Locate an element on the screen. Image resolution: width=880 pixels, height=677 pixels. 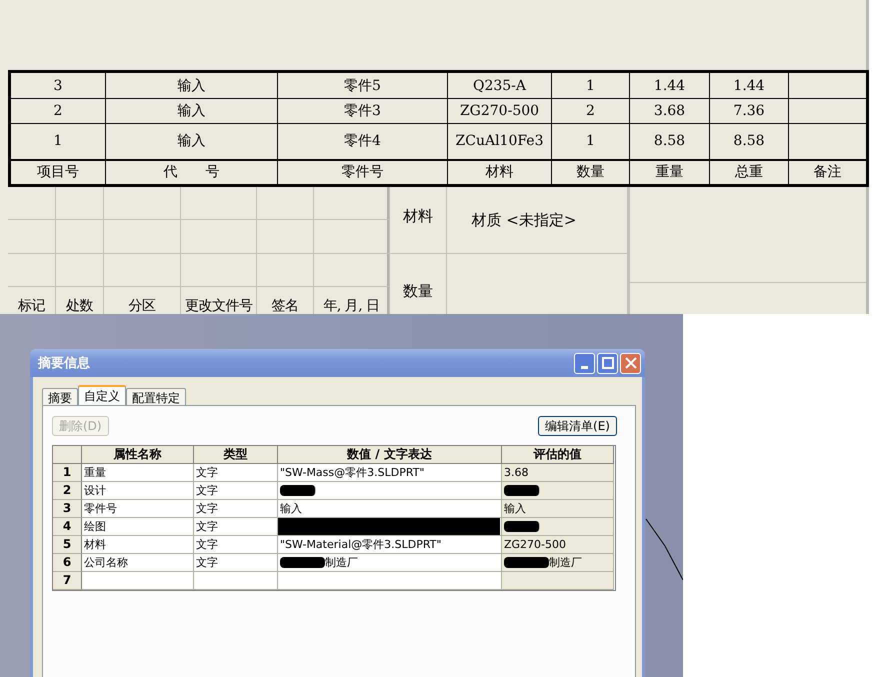
bom-header-cell: 数量 is located at coordinates (591, 173).